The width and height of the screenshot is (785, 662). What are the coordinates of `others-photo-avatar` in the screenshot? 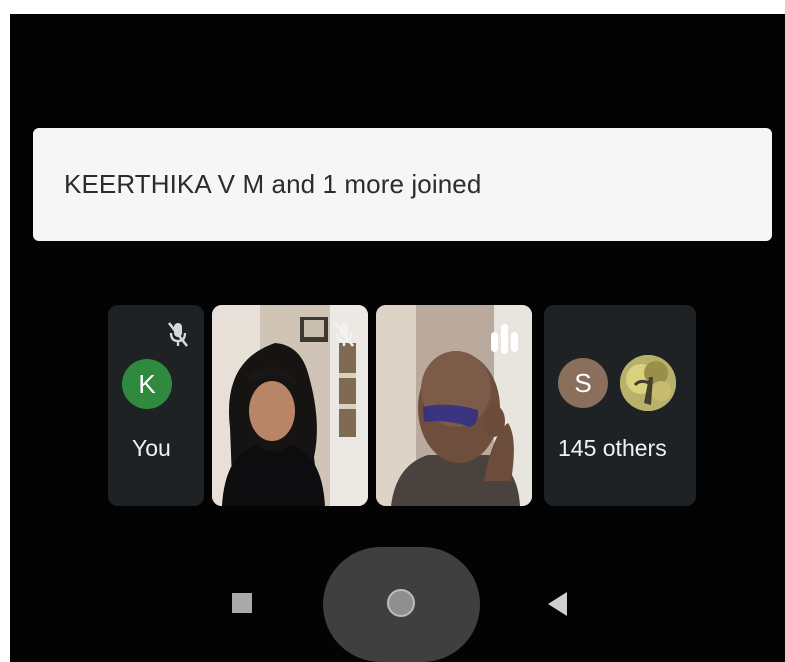 It's located at (648, 383).